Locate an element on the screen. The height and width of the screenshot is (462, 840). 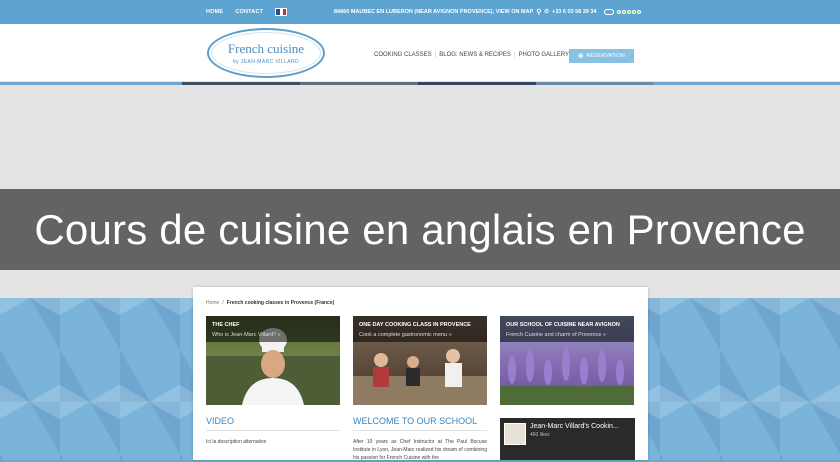
nav-cooking-classes: COOKING CLASSES is located at coordinates (403, 55).